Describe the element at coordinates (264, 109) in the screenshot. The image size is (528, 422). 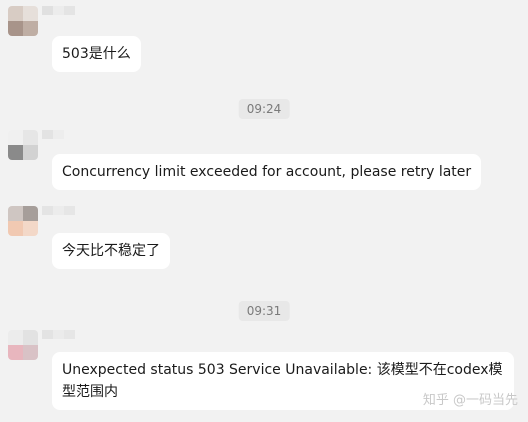
I see `timestamp: 09:24` at that location.